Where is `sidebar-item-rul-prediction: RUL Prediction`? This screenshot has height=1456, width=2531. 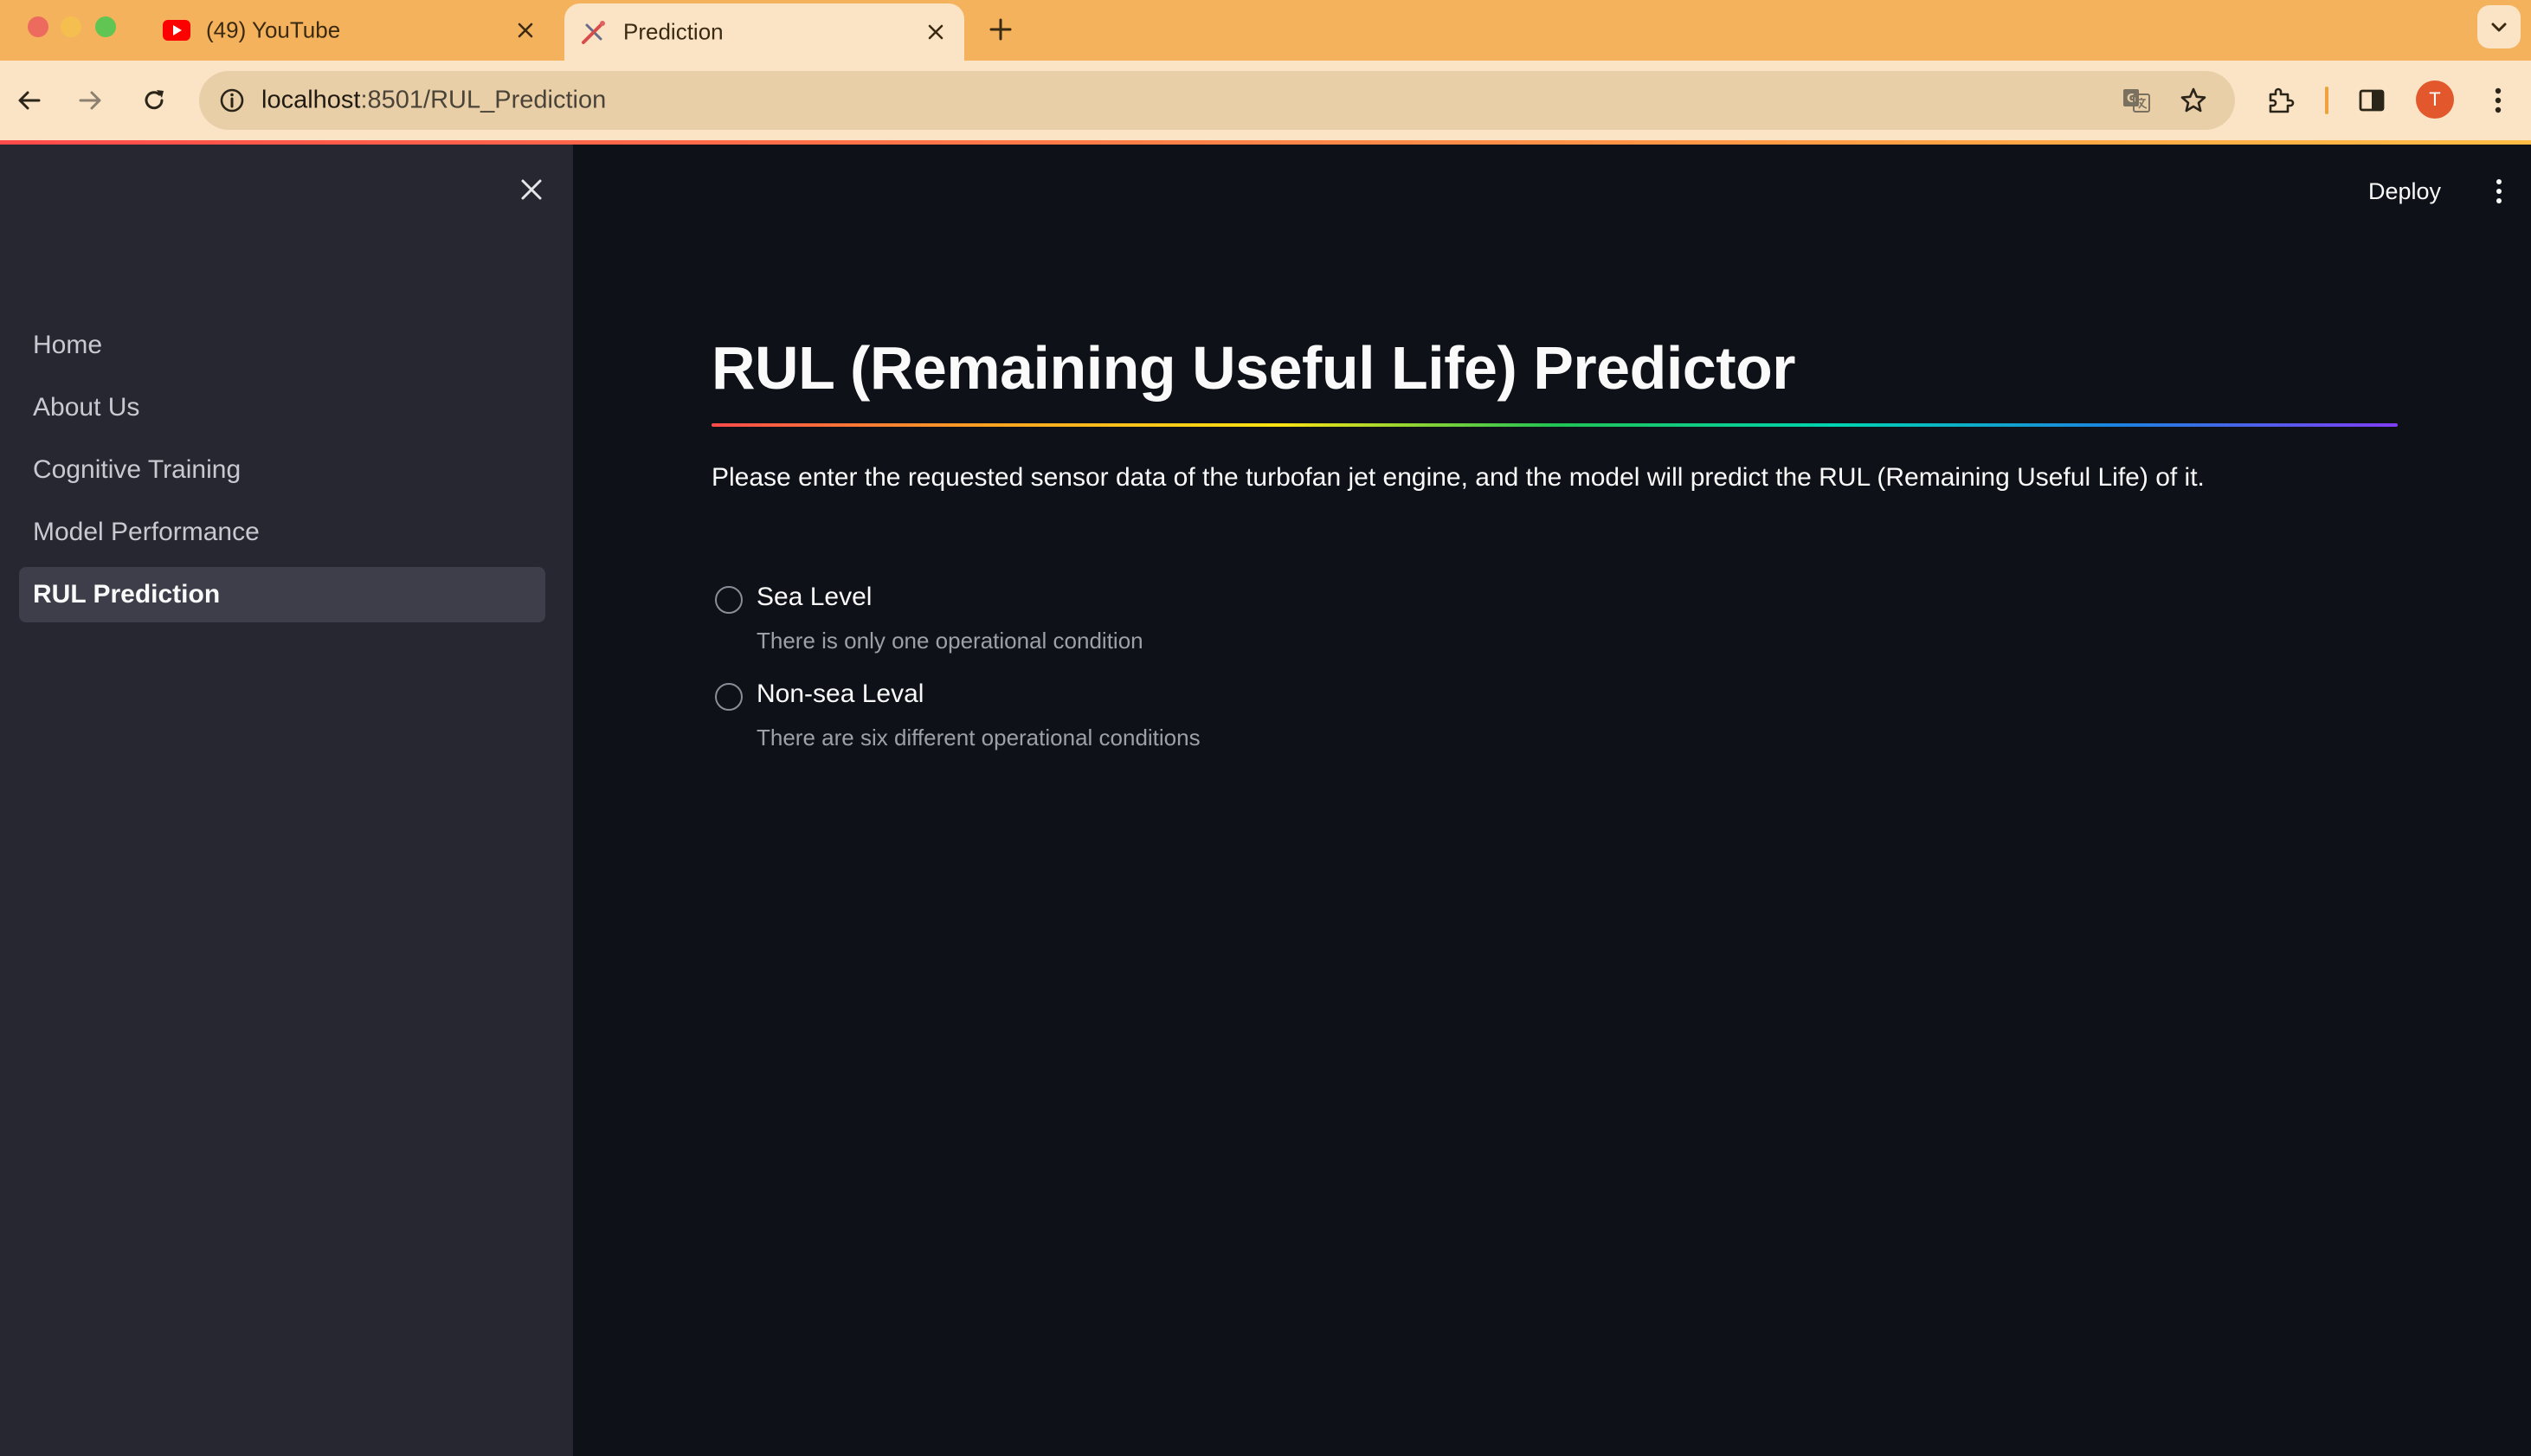
sidebar-item-rul-prediction: RUL Prediction is located at coordinates (282, 594).